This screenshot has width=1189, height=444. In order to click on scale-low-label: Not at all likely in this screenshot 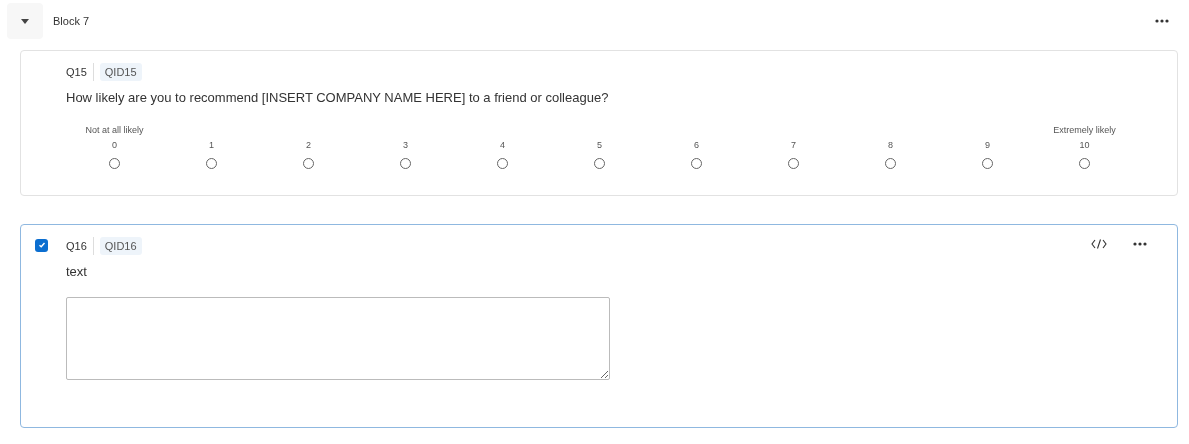, I will do `click(114, 129)`.